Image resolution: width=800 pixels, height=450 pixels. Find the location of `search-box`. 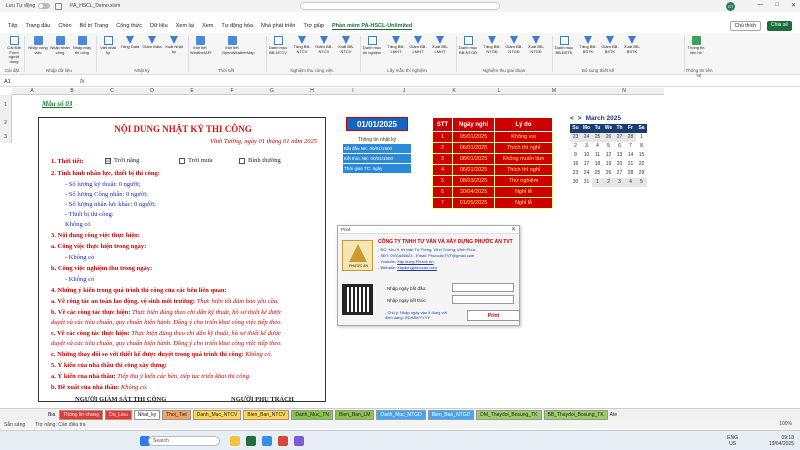

search-box is located at coordinates (400, 6).